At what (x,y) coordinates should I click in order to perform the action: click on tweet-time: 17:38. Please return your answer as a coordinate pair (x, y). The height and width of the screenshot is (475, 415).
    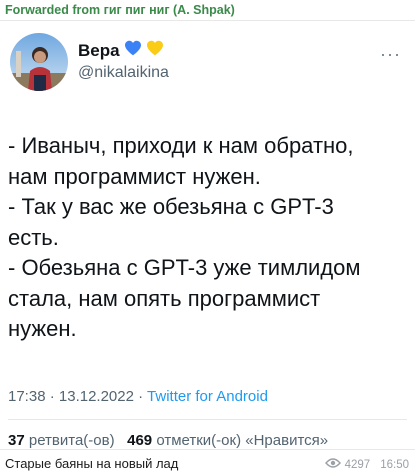
    Looking at the image, I should click on (27, 396).